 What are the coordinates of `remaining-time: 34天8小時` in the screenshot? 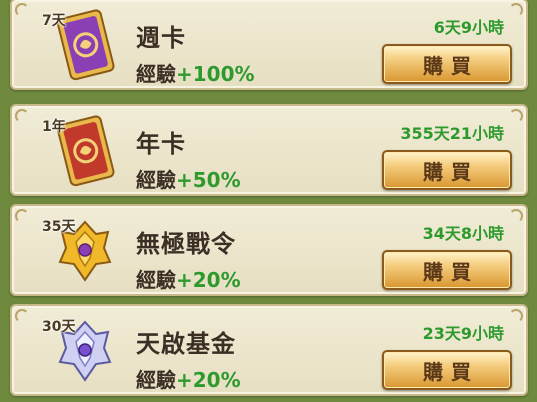 It's located at (463, 233).